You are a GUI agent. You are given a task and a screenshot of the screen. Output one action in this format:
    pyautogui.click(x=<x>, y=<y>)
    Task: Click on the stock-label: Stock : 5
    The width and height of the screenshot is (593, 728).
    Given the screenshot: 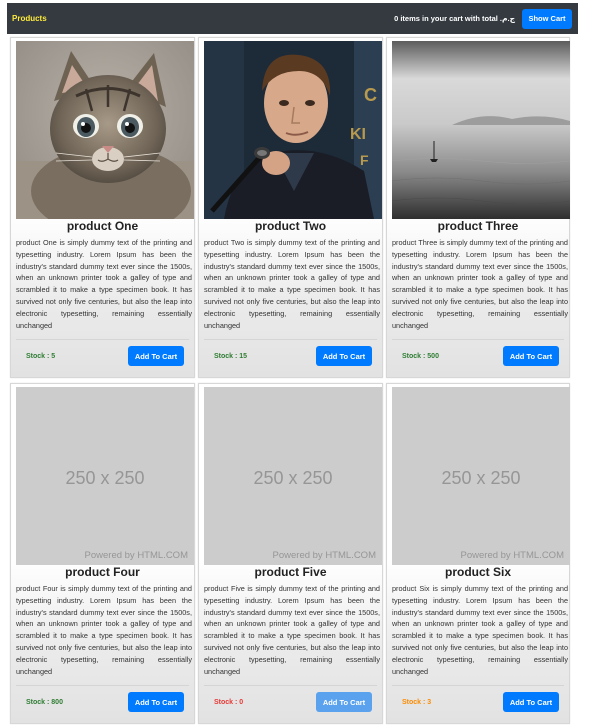 What is the action you would take?
    pyautogui.click(x=41, y=356)
    